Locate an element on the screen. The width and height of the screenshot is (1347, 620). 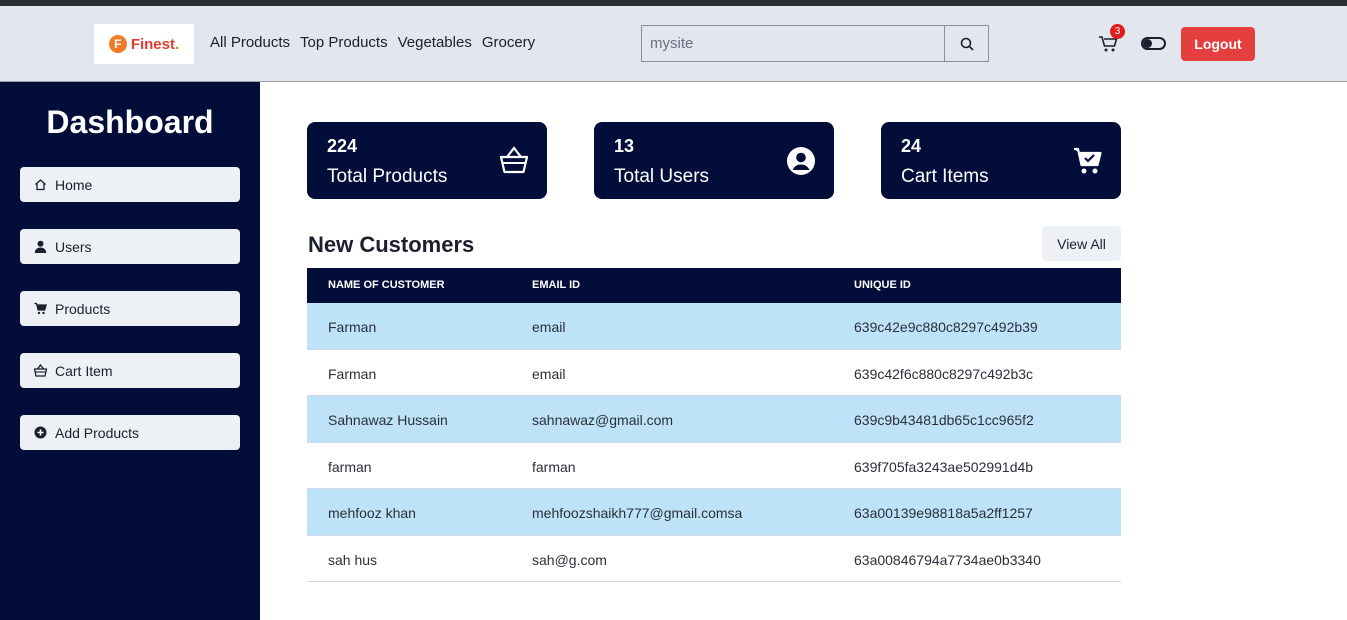
nav-link-all-products: All Products is located at coordinates (250, 42).